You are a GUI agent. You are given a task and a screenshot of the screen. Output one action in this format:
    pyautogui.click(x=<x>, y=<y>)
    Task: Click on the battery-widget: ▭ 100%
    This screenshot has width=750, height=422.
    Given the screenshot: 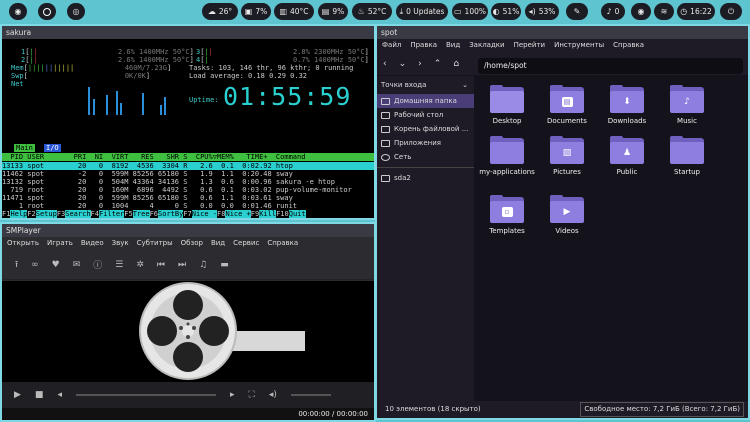 What is the action you would take?
    pyautogui.click(x=470, y=11)
    